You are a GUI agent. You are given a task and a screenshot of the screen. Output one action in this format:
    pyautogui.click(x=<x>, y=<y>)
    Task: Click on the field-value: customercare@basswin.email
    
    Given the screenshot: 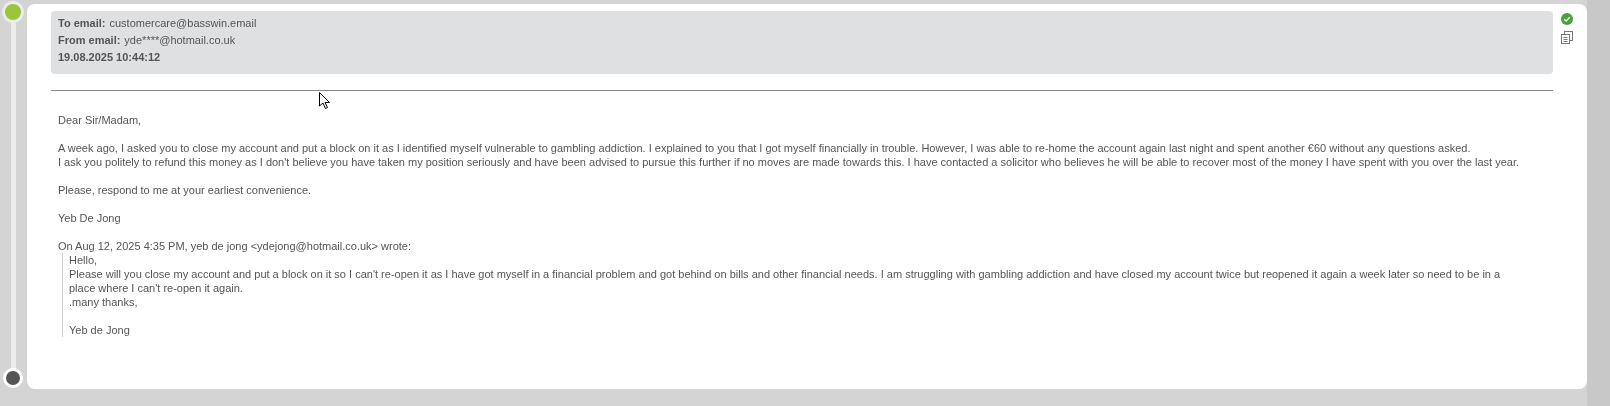 What is the action you would take?
    pyautogui.click(x=183, y=23)
    